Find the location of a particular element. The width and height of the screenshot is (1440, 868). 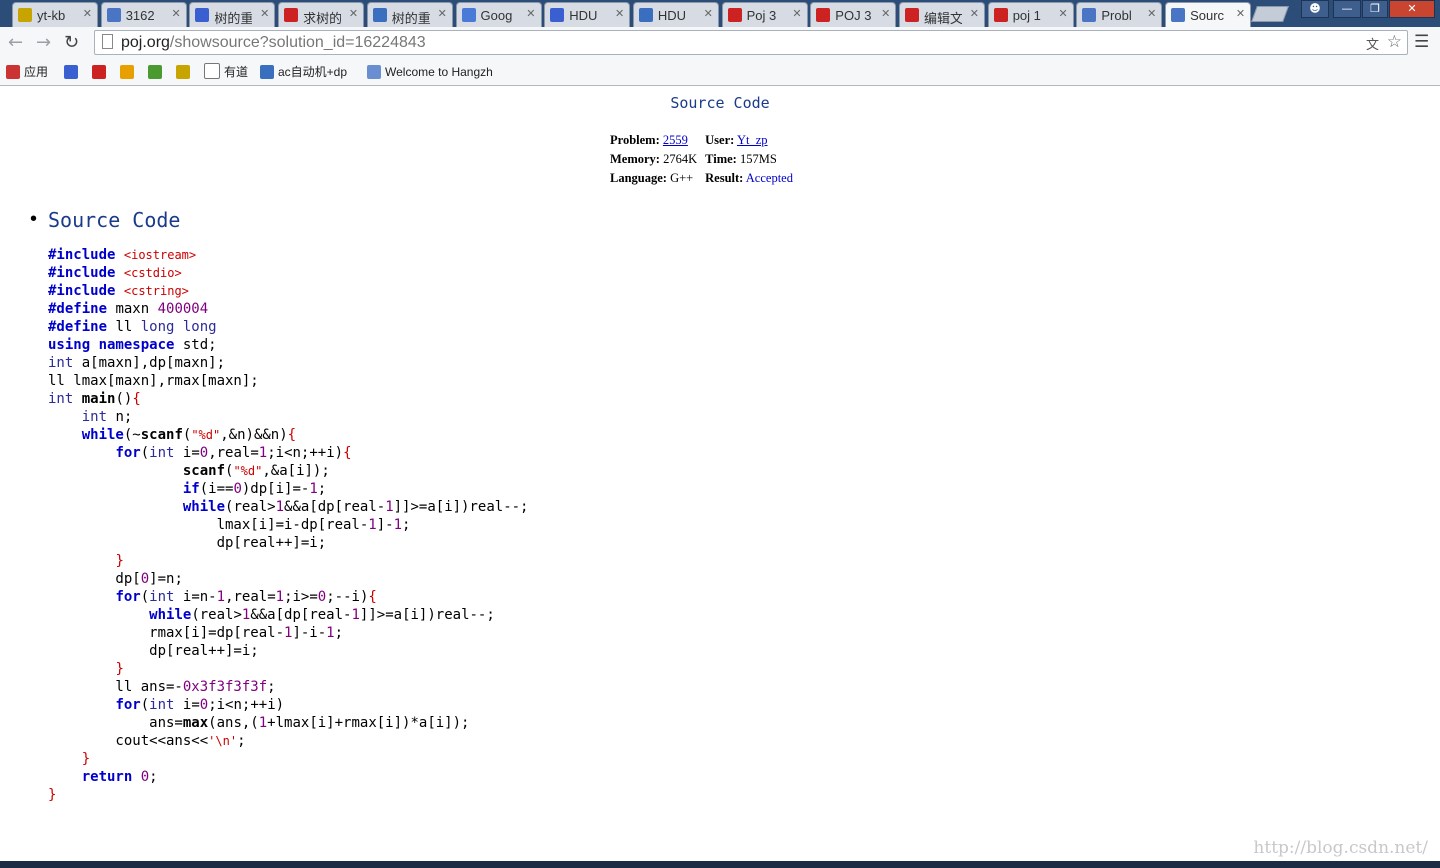

tab-title: 求树的 is located at coordinates (322, 18).